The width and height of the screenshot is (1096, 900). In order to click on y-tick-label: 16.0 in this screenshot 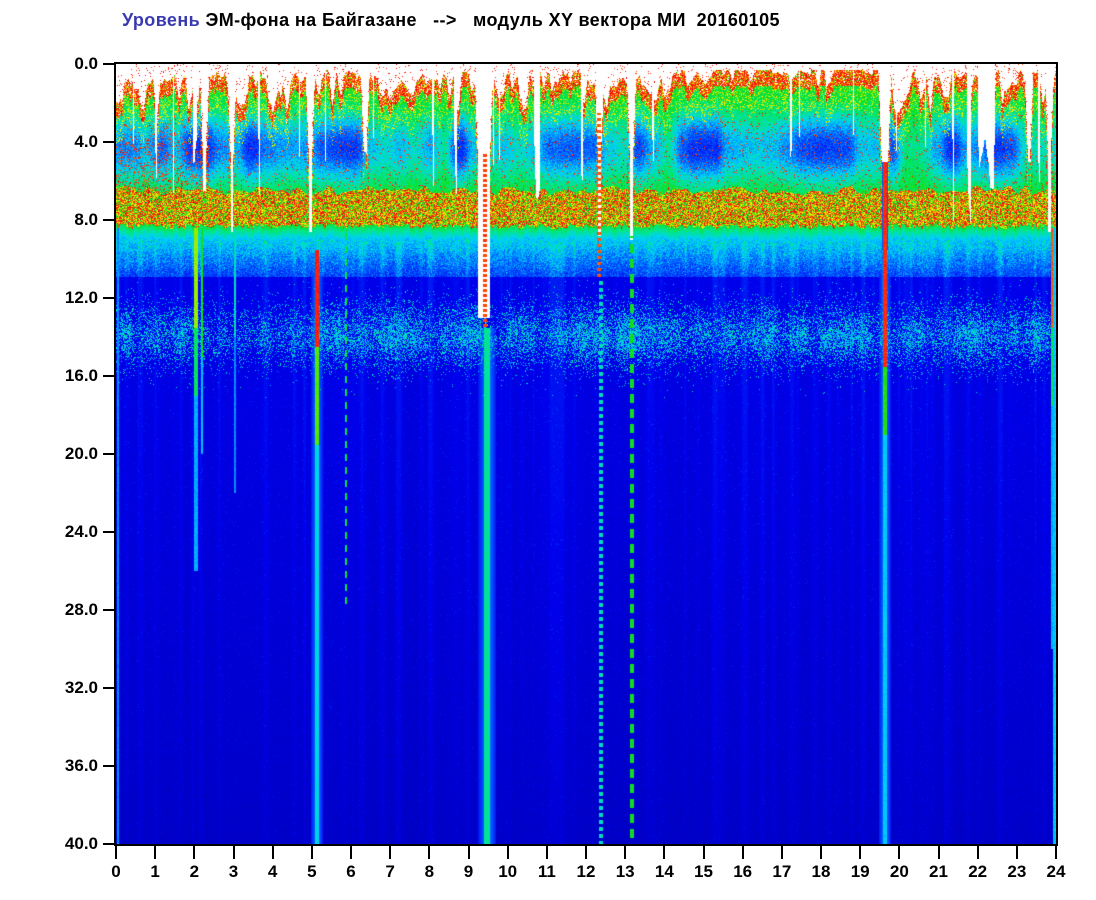, I will do `click(81, 375)`.